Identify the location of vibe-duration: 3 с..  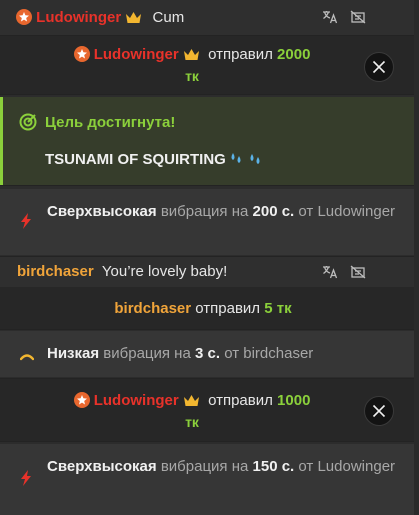
(207, 353).